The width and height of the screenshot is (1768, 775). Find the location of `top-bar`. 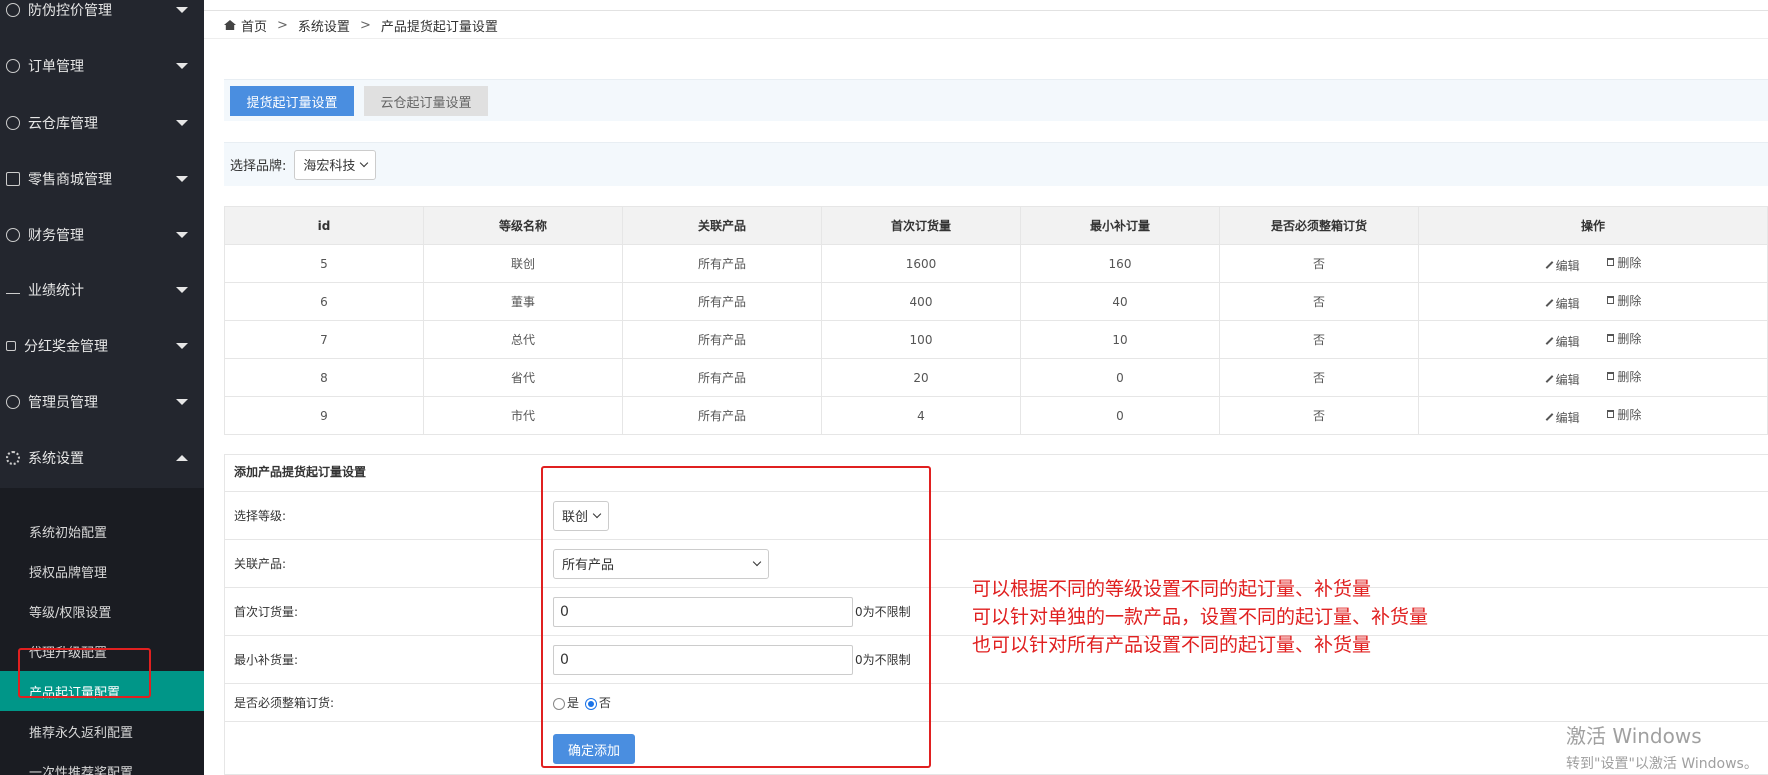

top-bar is located at coordinates (986, 5).